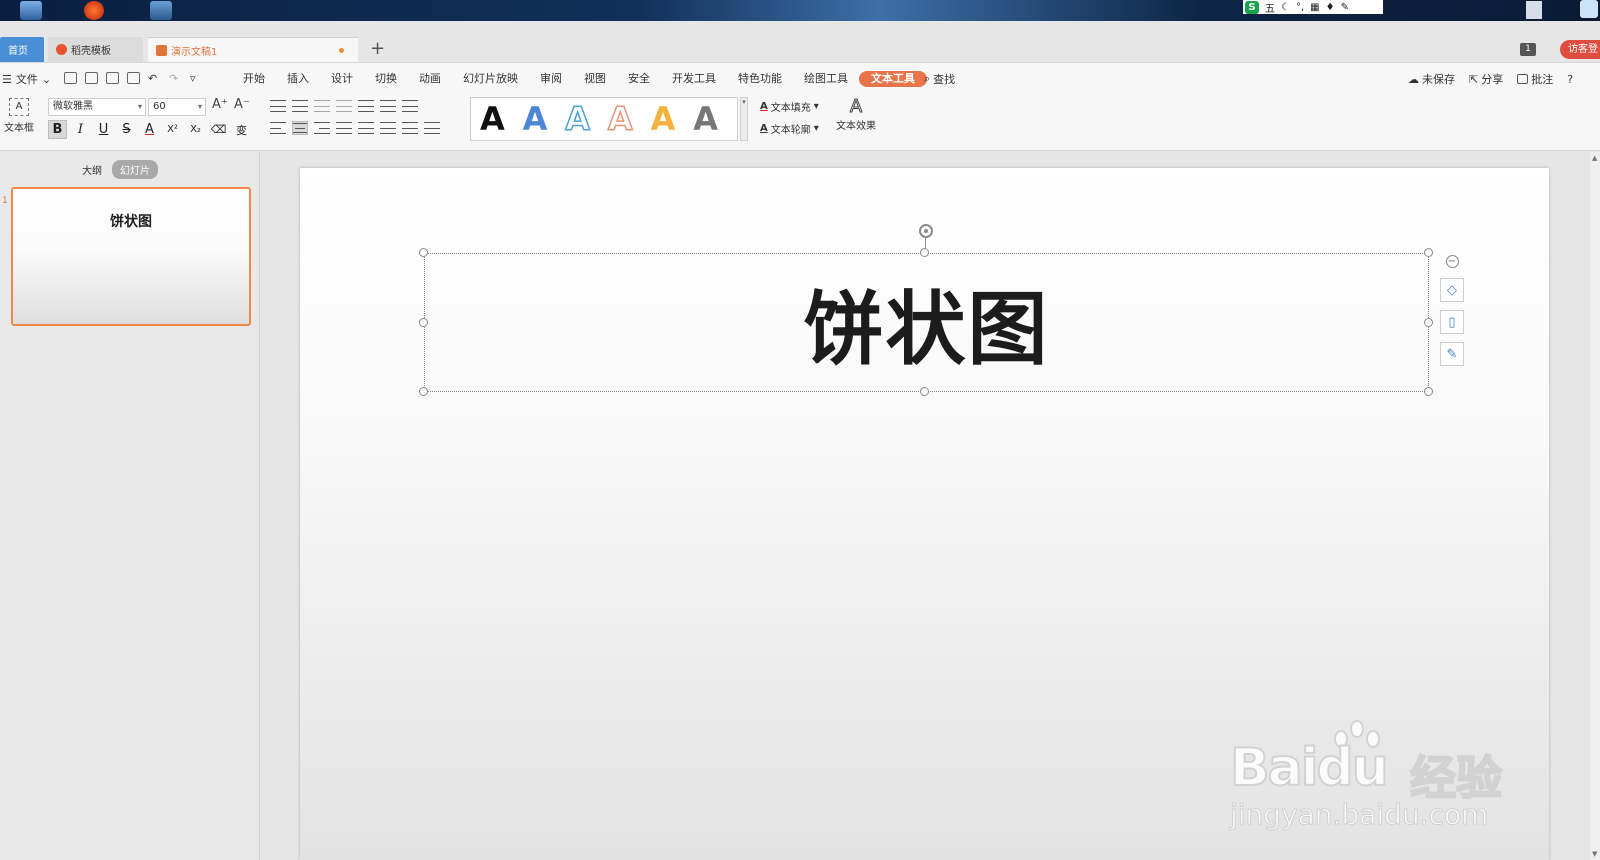 This screenshot has width=1600, height=860. I want to click on strikethrough-button: S, so click(126, 129).